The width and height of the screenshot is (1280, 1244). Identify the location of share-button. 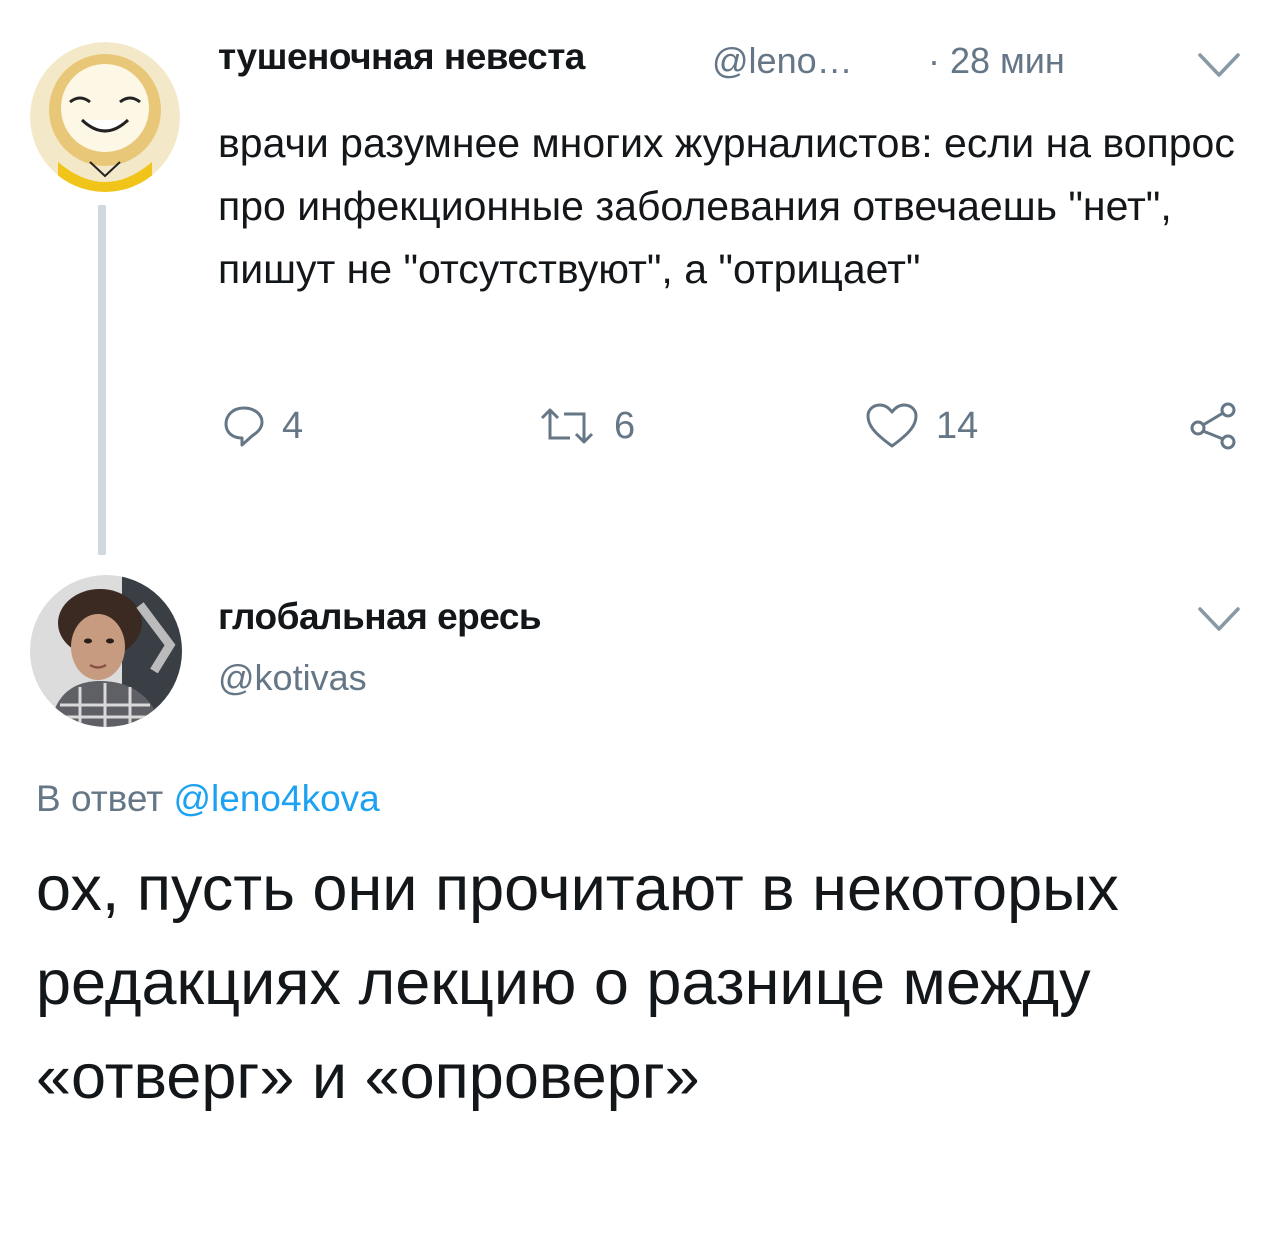
(1222, 426).